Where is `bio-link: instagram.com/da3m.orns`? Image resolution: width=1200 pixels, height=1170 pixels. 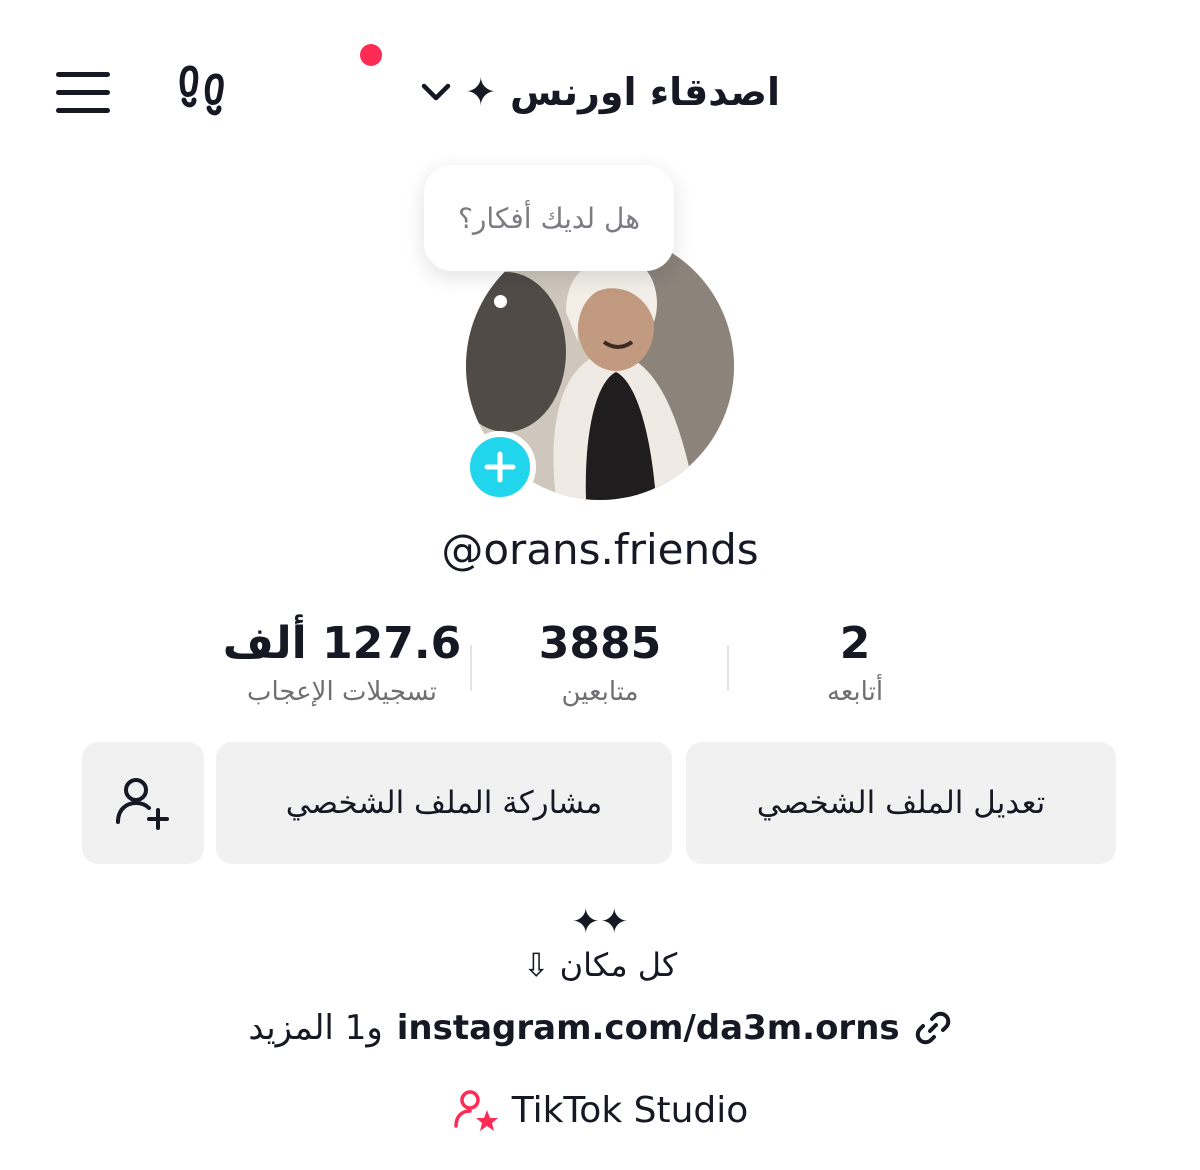
bio-link: instagram.com/da3m.orns is located at coordinates (648, 1028).